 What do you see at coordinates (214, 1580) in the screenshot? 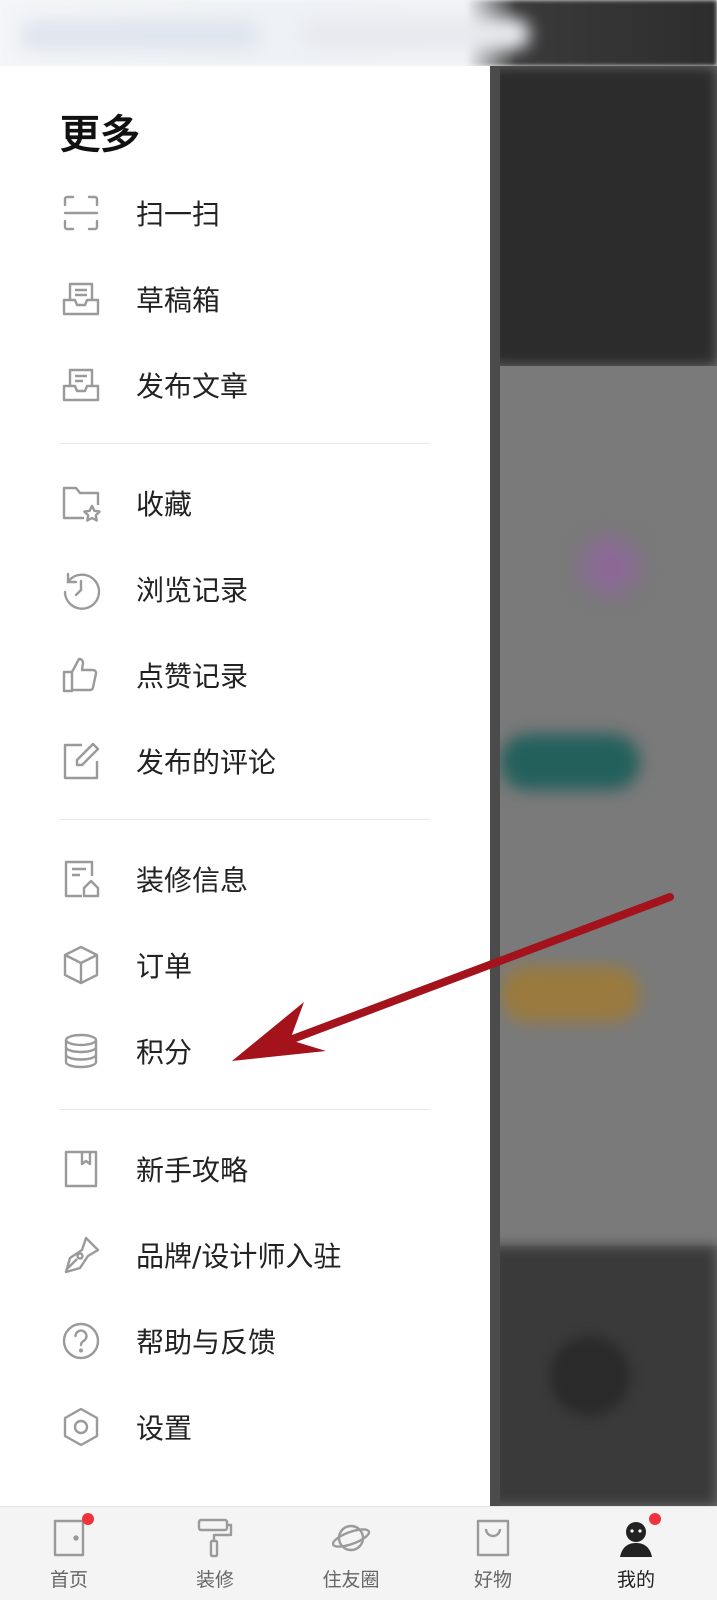
I see `tab-label: 装修` at bounding box center [214, 1580].